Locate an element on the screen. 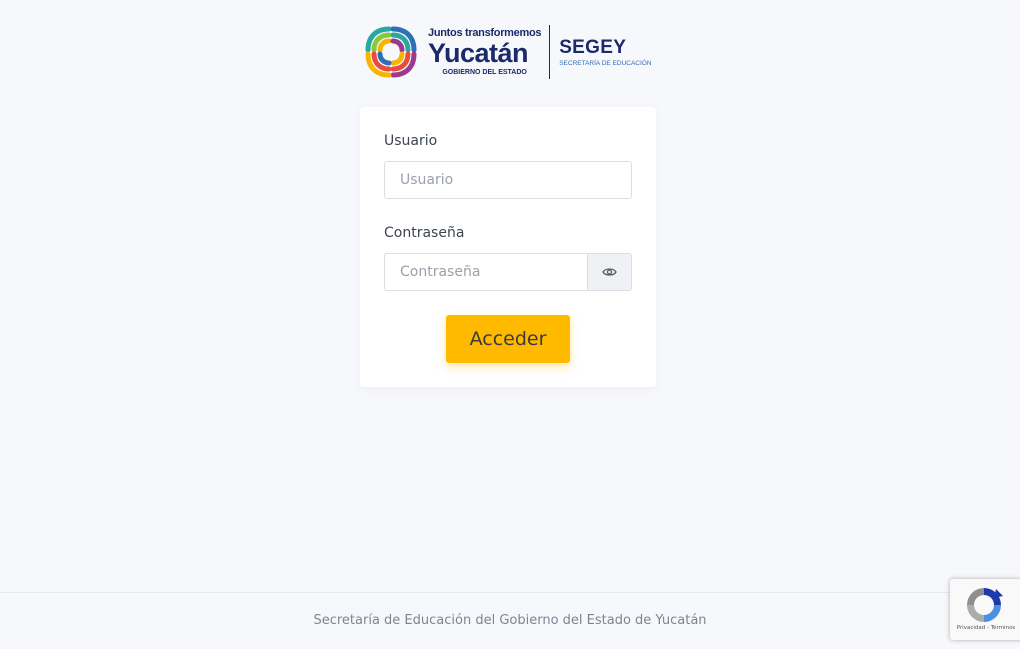 The height and width of the screenshot is (649, 1020). logo-state-name: Yucatán is located at coordinates (478, 53).